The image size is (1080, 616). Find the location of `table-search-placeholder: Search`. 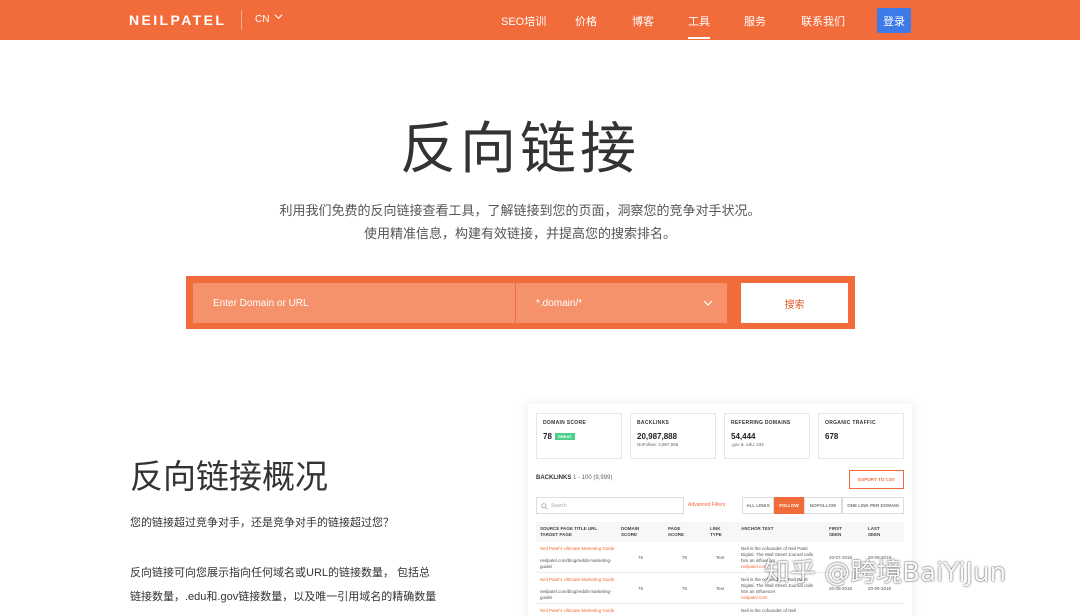

table-search-placeholder: Search is located at coordinates (559, 505).